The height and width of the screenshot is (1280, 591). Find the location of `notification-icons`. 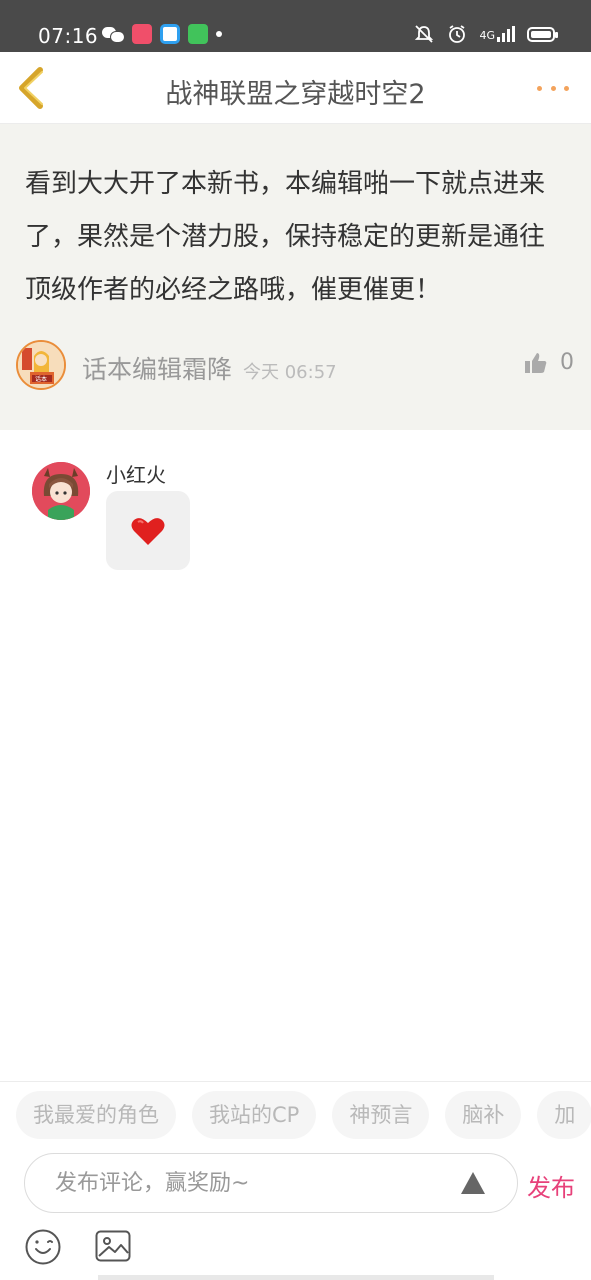

notification-icons is located at coordinates (162, 34).